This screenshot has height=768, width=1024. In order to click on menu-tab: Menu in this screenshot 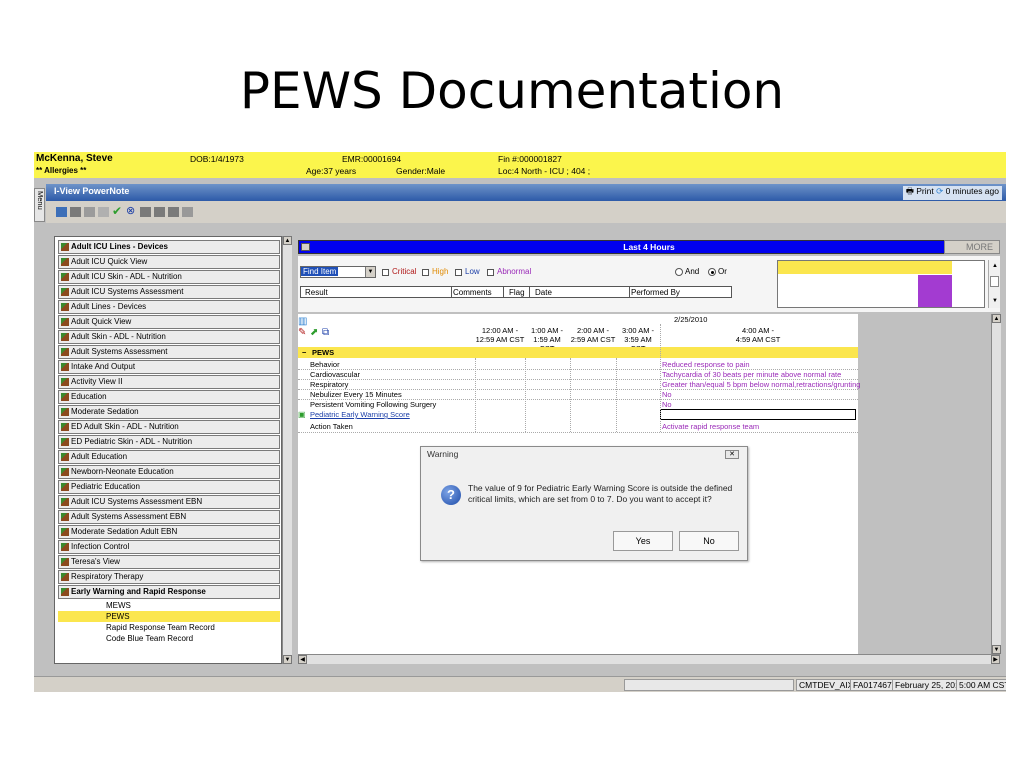, I will do `click(39, 205)`.